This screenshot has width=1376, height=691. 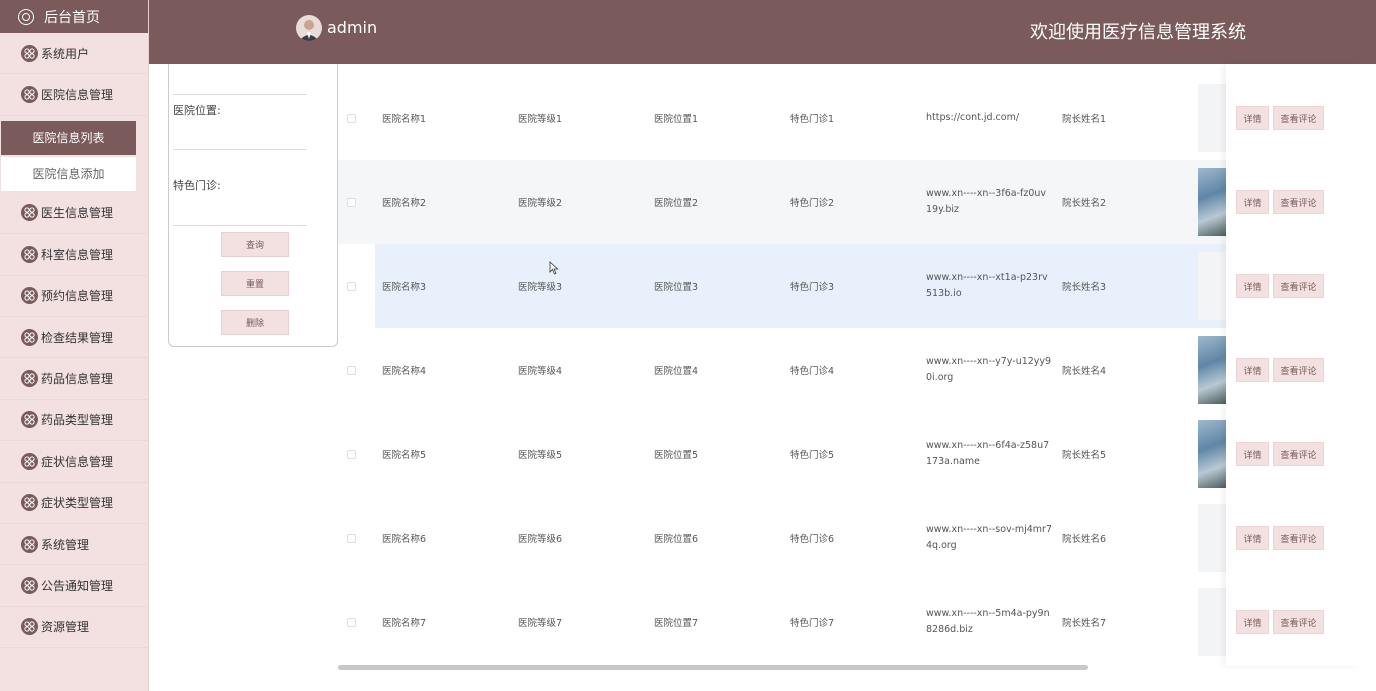 What do you see at coordinates (989, 537) in the screenshot?
I see `website-cell: www.xn----xn--sov-mj4mr74q.org` at bounding box center [989, 537].